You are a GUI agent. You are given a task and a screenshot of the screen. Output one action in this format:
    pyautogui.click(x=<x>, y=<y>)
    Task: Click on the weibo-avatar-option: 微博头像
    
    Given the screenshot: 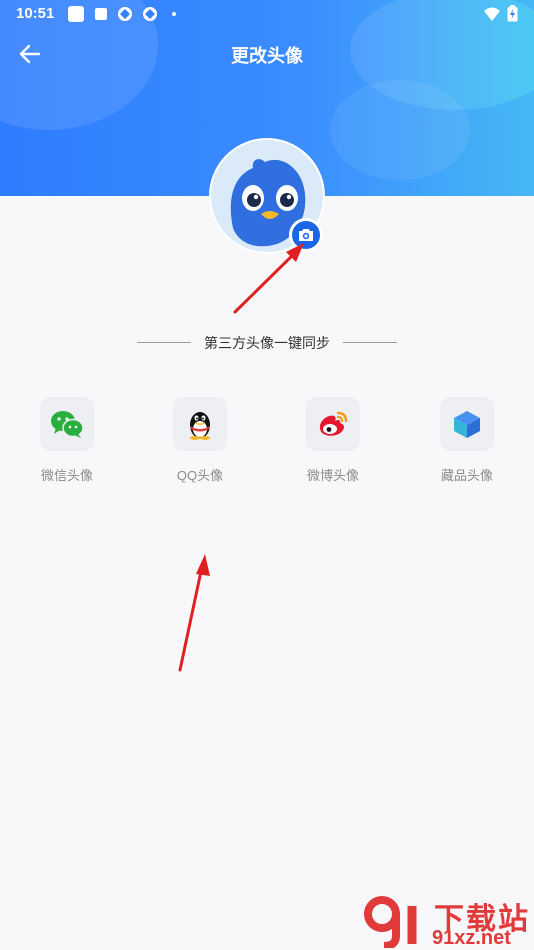 What is the action you would take?
    pyautogui.click(x=333, y=442)
    